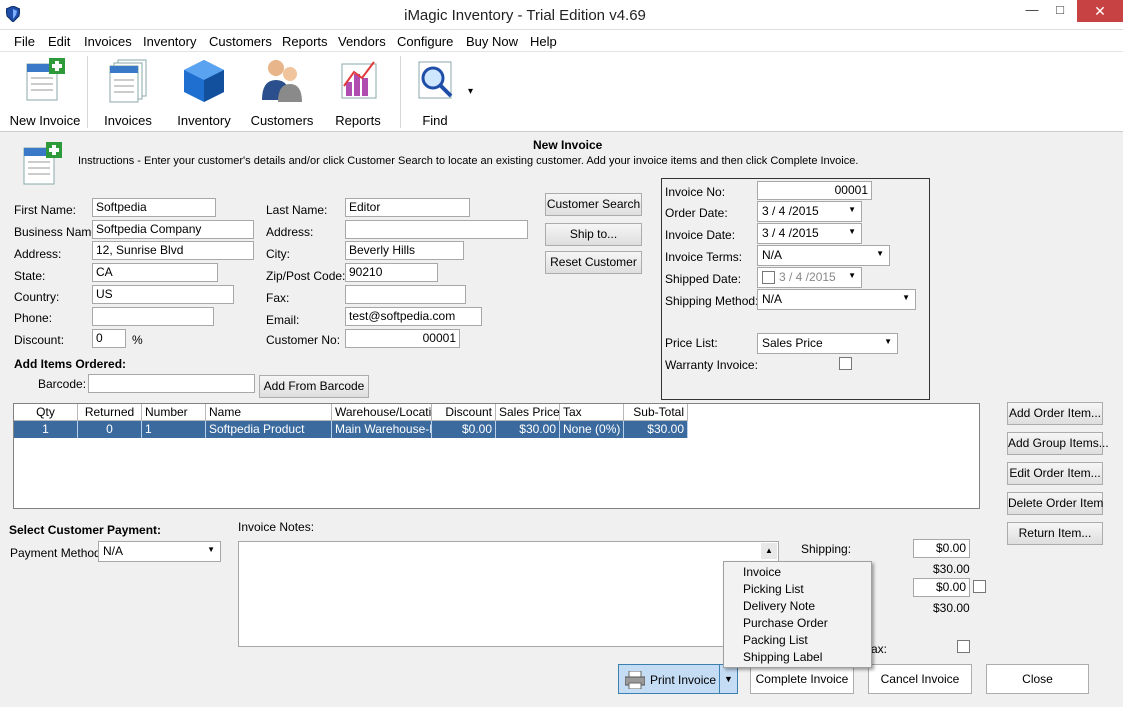  What do you see at coordinates (464, 412) in the screenshot?
I see `column-header: Discount` at bounding box center [464, 412].